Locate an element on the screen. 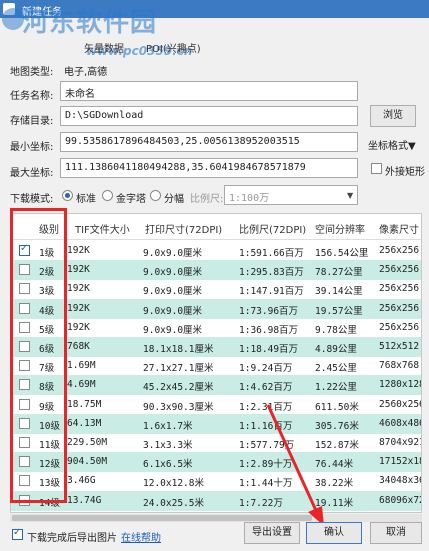 The height and width of the screenshot is (551, 429). cancel-button: 取消 is located at coordinates (396, 533).